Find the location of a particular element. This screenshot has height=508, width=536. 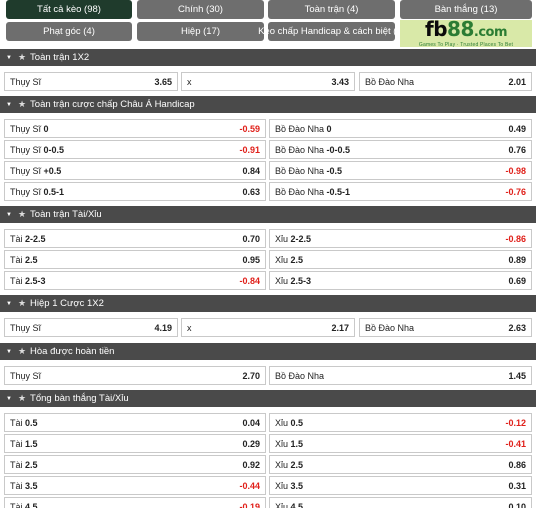

odds-cell: x 3.43 is located at coordinates (268, 81).